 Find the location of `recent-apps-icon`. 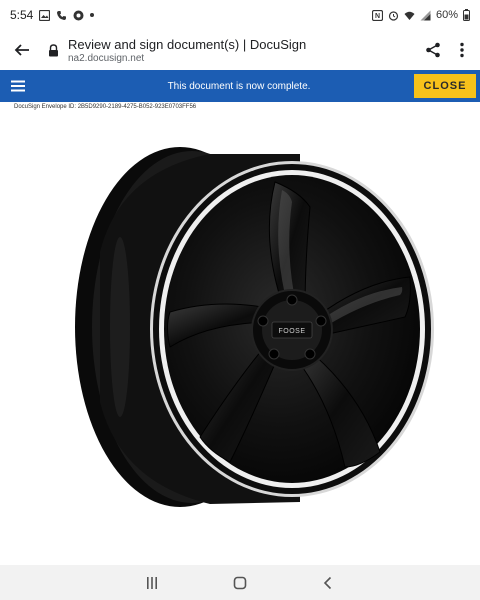

recent-apps-icon is located at coordinates (152, 582).